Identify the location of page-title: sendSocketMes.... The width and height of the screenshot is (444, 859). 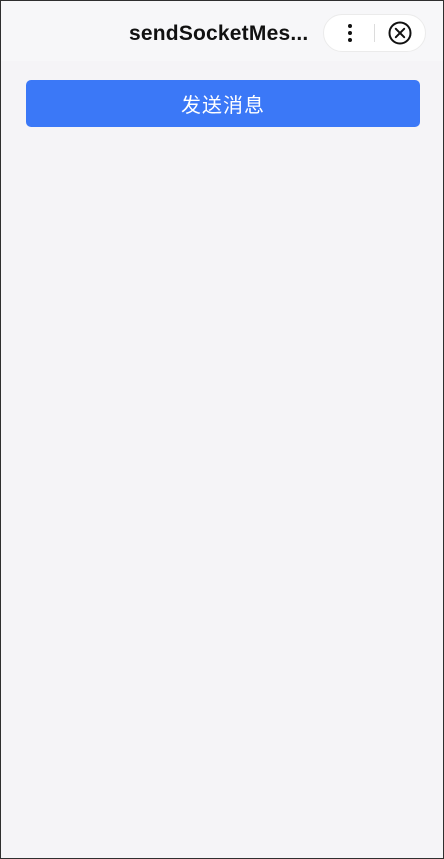
(219, 33).